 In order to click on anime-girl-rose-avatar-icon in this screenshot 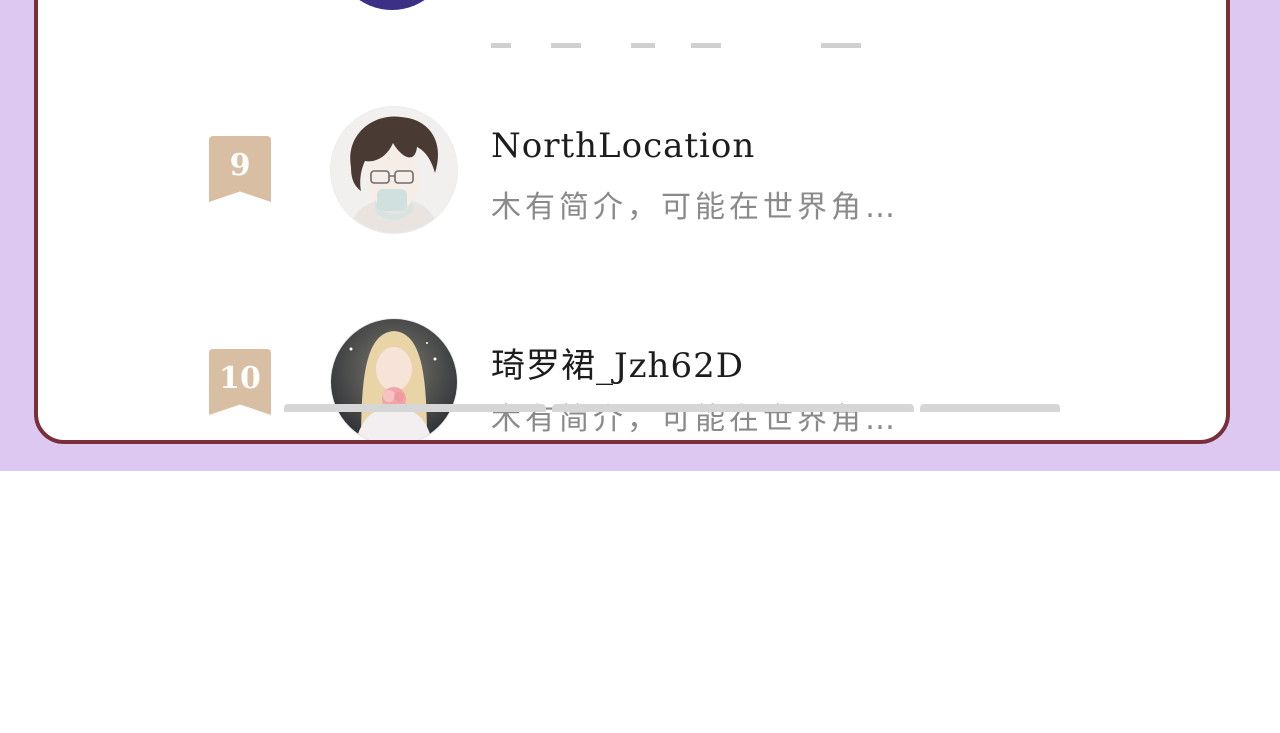, I will do `click(394, 379)`.